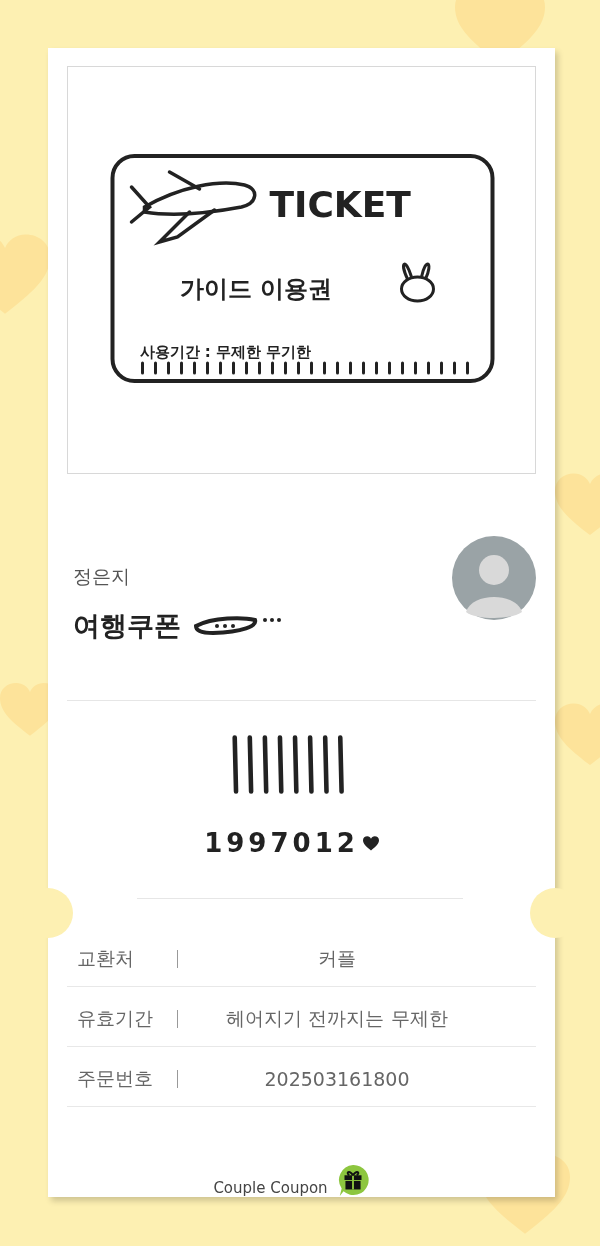  Describe the element at coordinates (115, 1078) in the screenshot. I see `detail-label: 주문번호` at that location.